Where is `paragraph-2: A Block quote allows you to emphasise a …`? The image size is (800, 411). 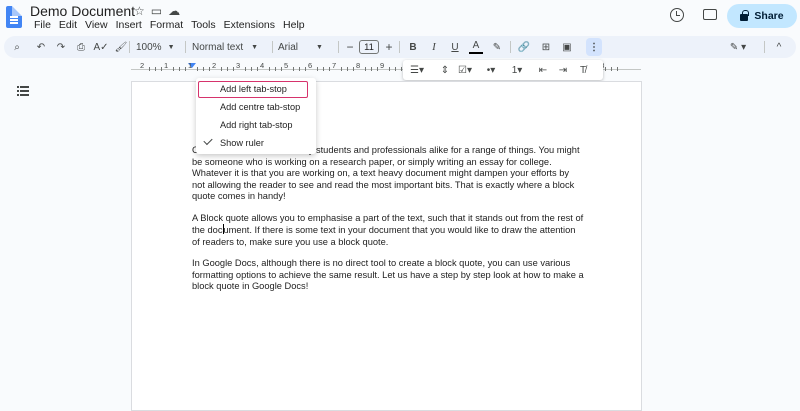 paragraph-2: A Block quote allows you to emphasise a … is located at coordinates (388, 229).